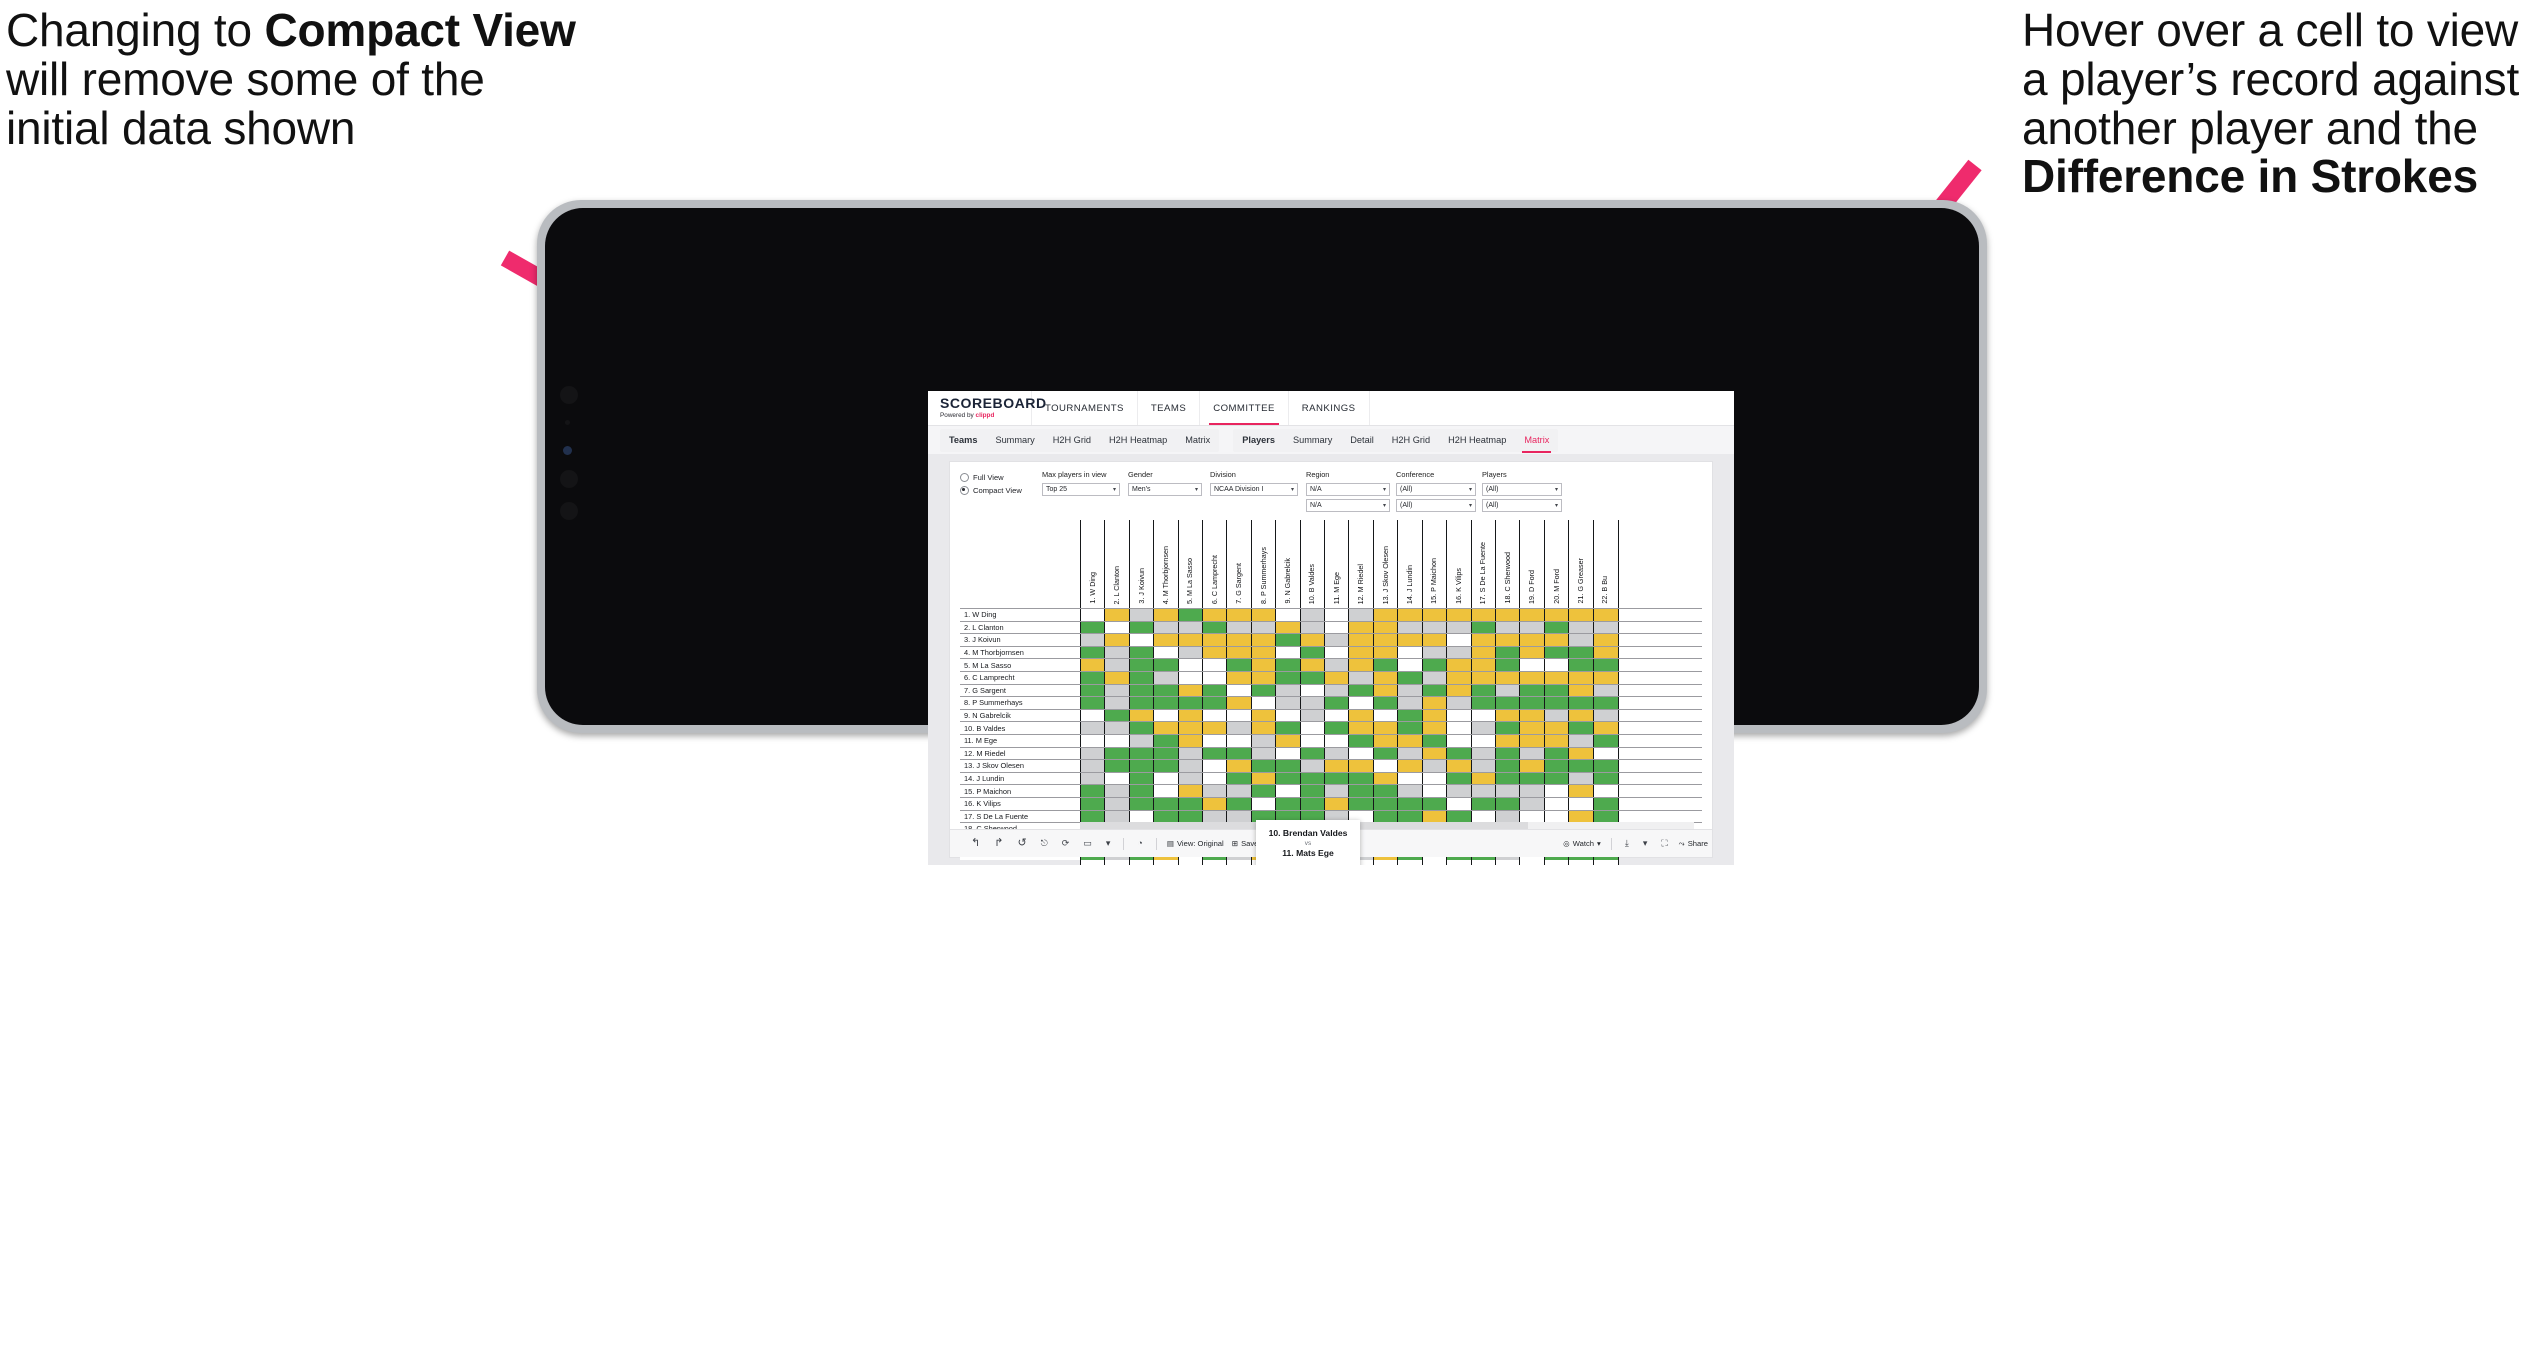 This screenshot has width=2521, height=1356. I want to click on nav-tournaments: TOURNAMENTS, so click(1085, 408).